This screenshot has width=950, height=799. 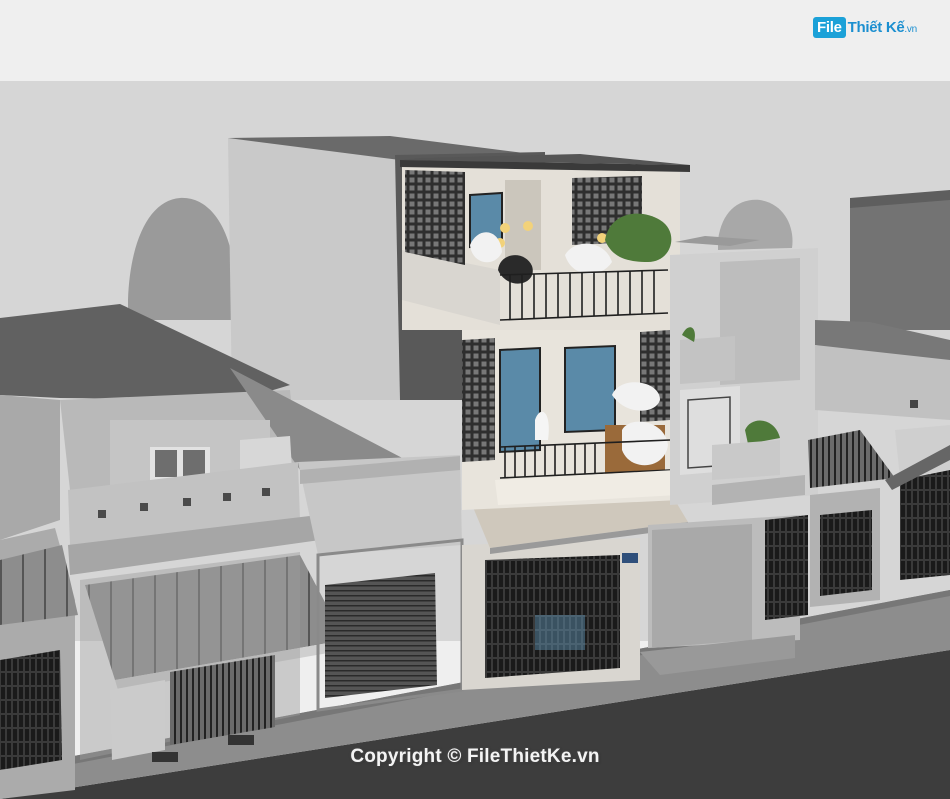 I want to click on logo-file-badge: File, so click(x=829, y=27).